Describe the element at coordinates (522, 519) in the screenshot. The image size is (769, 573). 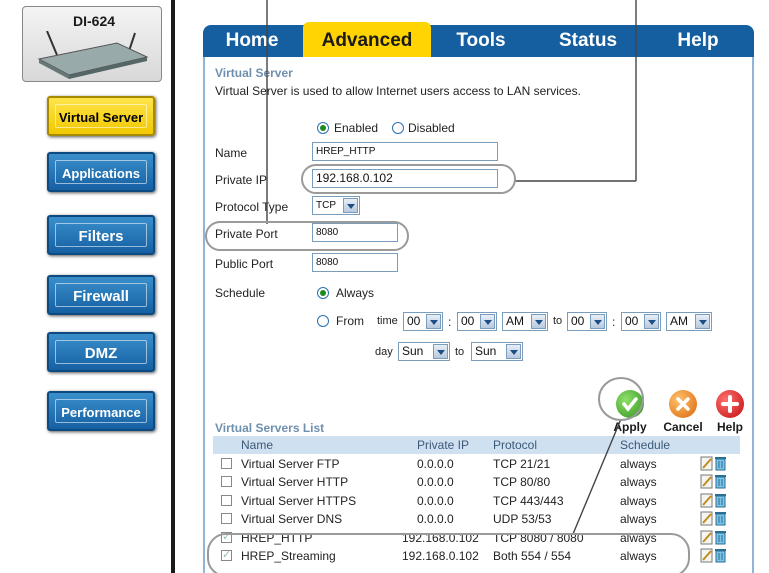
I see `row-protocol: UDP 53/53` at that location.